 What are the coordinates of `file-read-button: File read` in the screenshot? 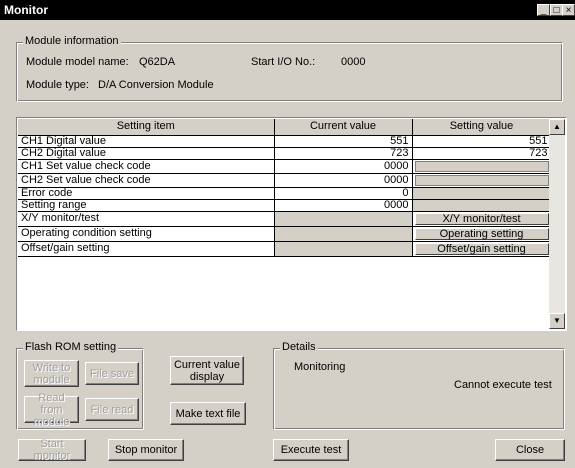 It's located at (112, 409).